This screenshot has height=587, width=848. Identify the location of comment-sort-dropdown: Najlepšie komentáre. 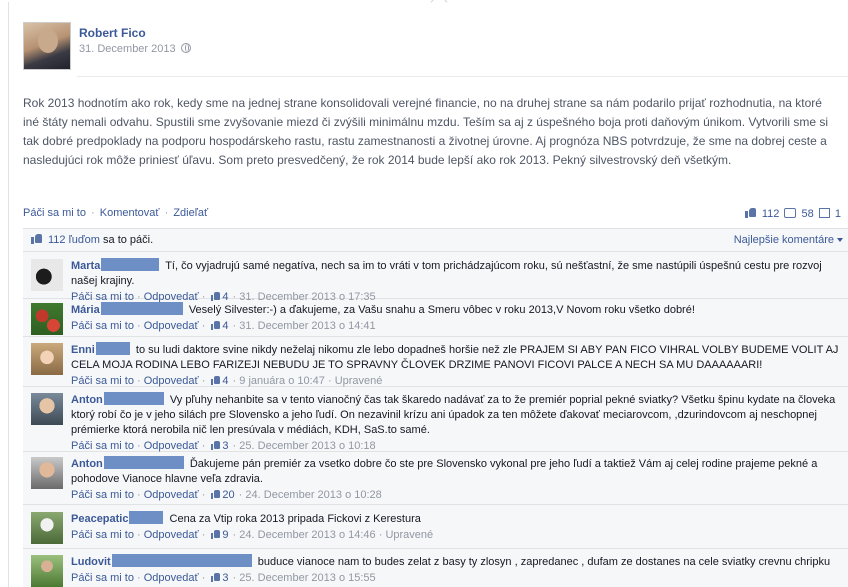
(788, 240).